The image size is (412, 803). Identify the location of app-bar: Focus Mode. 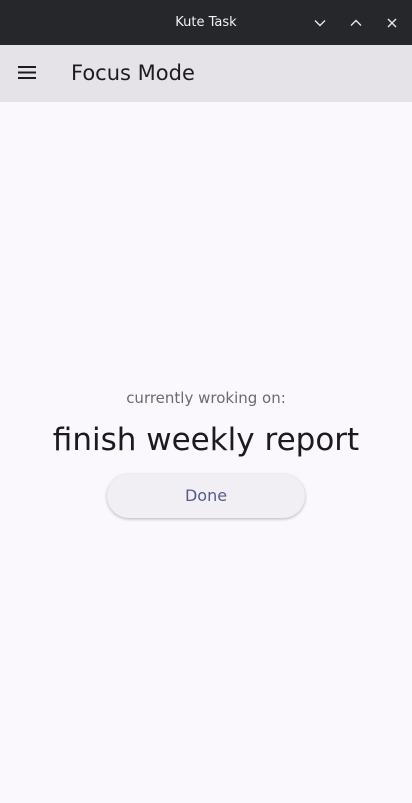
(206, 73).